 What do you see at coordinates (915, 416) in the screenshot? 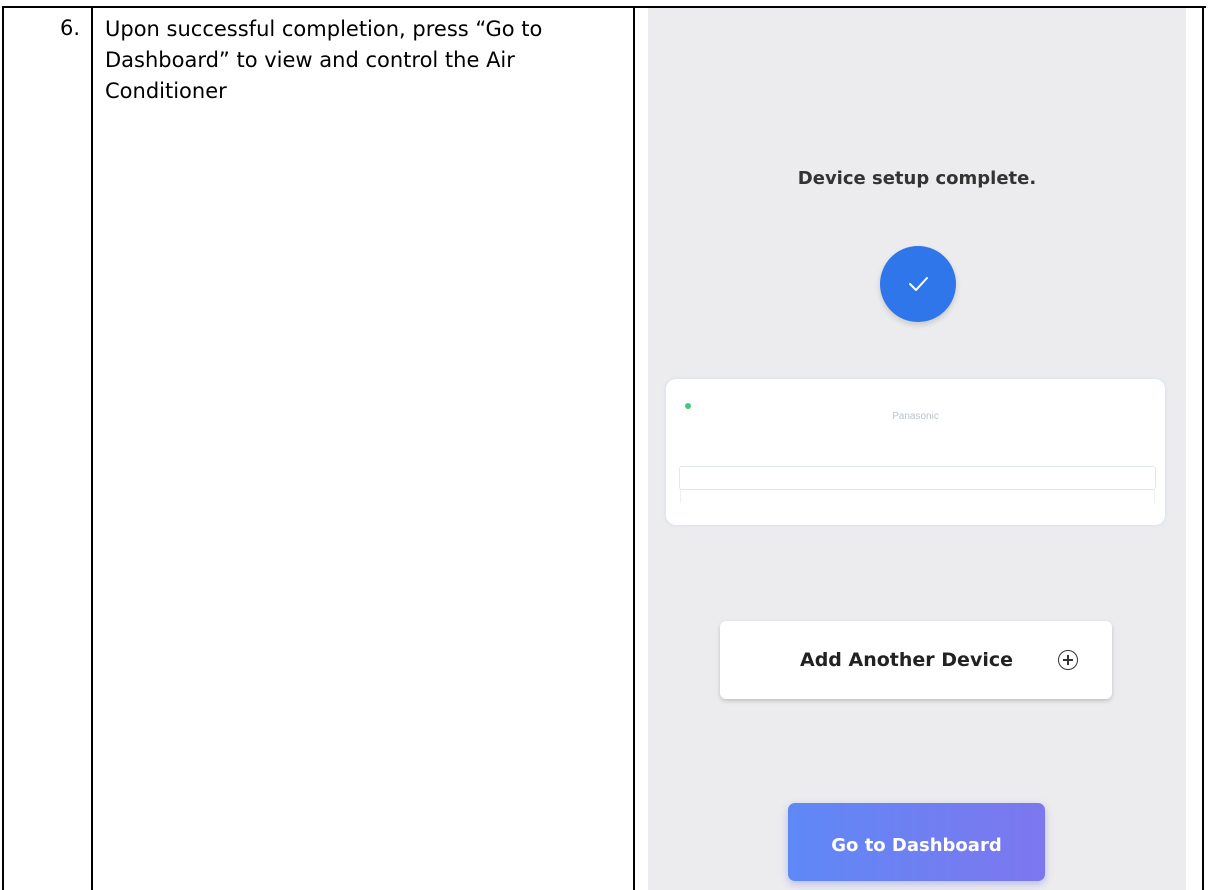
I see `device-brand: Panasonic` at bounding box center [915, 416].